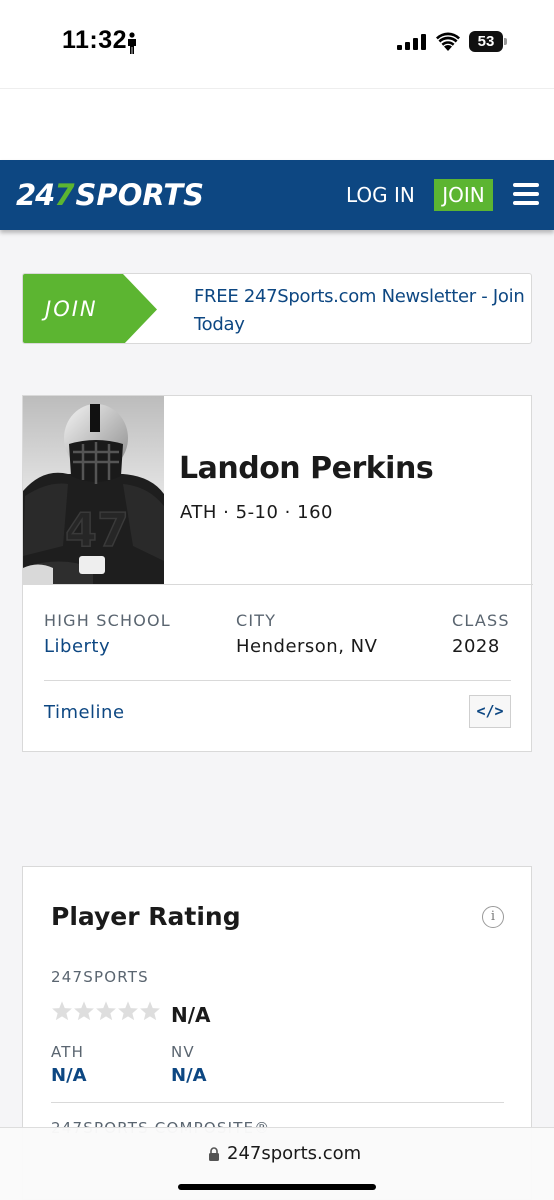 This screenshot has width=554, height=1200. I want to click on info-divider, so click(277, 680).